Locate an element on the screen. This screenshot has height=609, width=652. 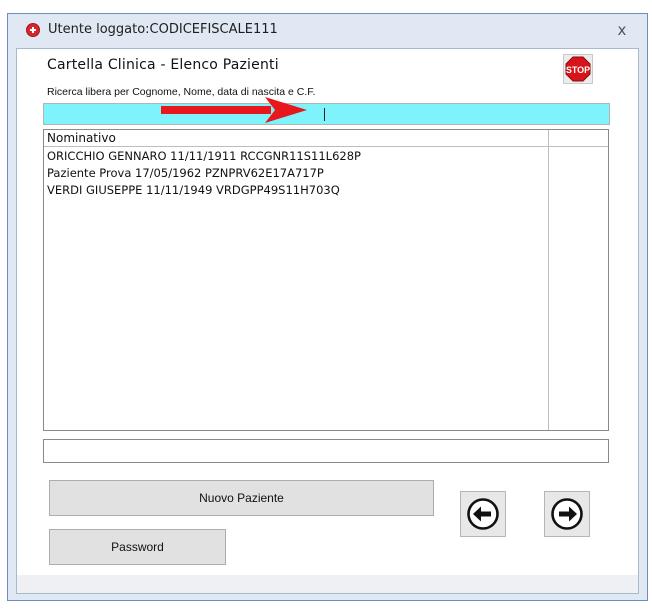
page-title: Cartella Clinica - Elenco Pazienti is located at coordinates (163, 65).